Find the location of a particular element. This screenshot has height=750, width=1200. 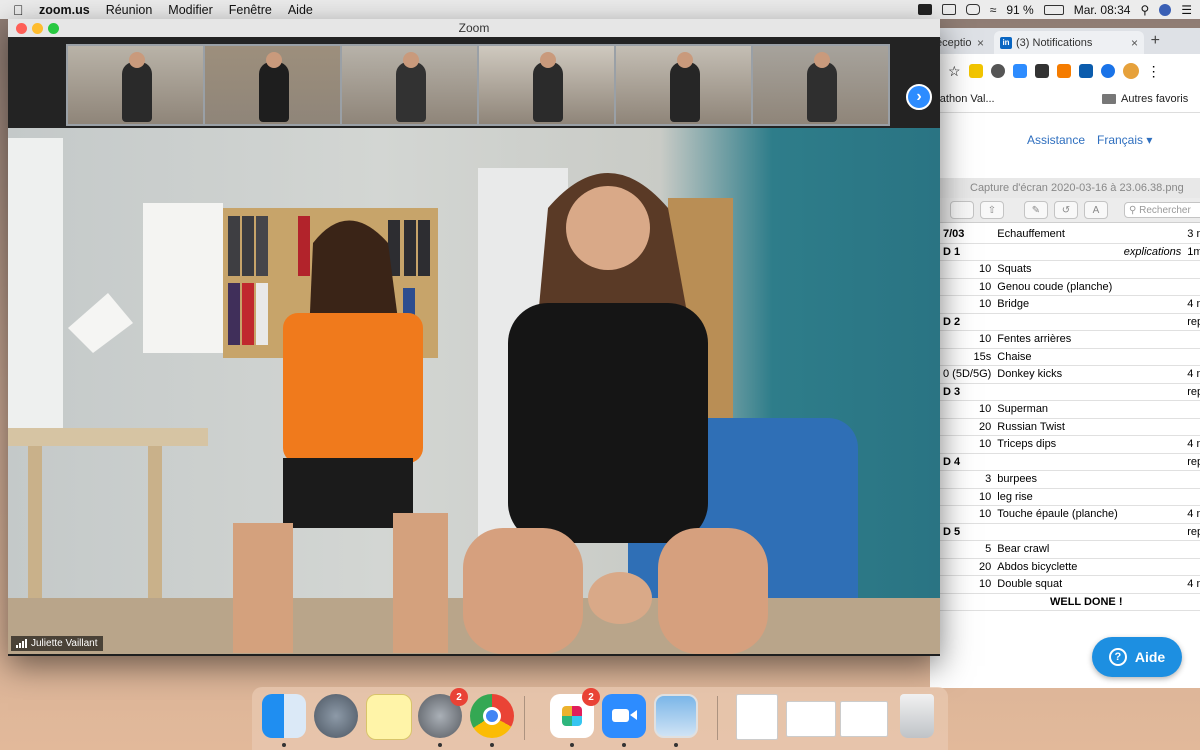

launchpad-icon is located at coordinates (336, 716).